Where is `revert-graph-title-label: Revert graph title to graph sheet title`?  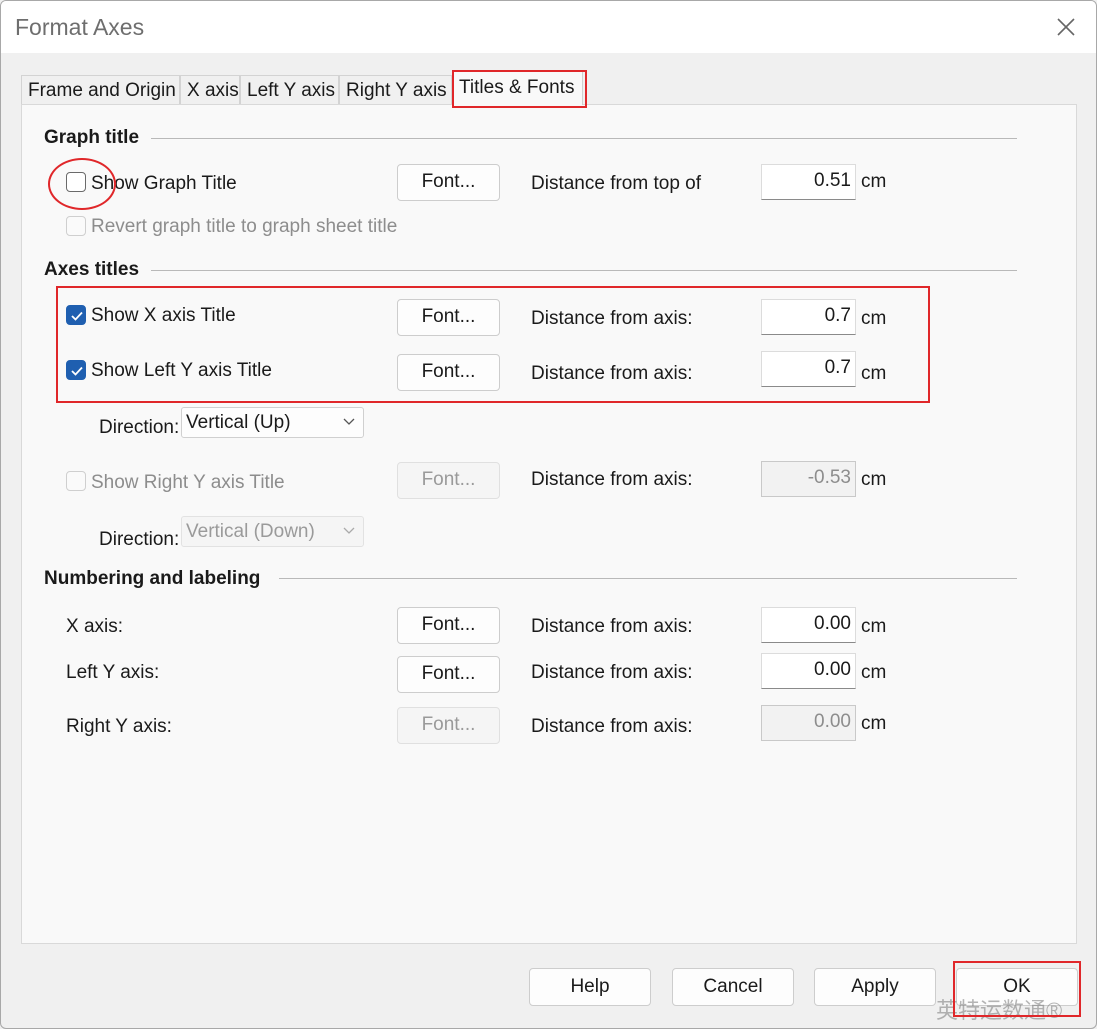
revert-graph-title-label: Revert graph title to graph sheet title is located at coordinates (244, 226).